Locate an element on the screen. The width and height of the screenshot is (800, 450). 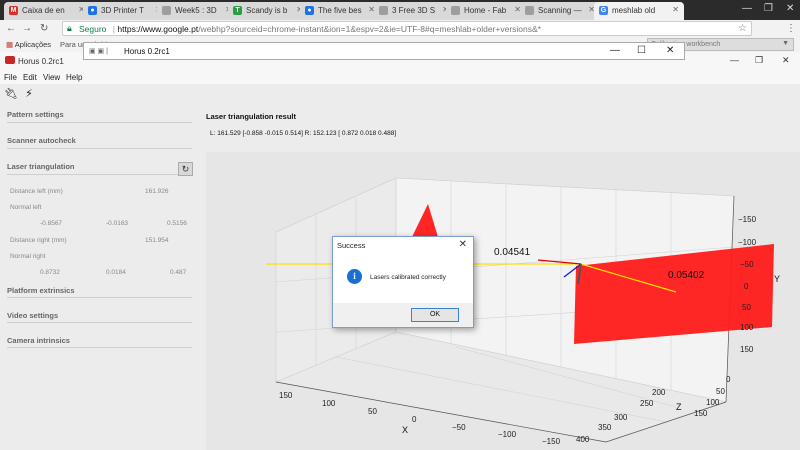
secure-label: Seguro is located at coordinates (93, 29).